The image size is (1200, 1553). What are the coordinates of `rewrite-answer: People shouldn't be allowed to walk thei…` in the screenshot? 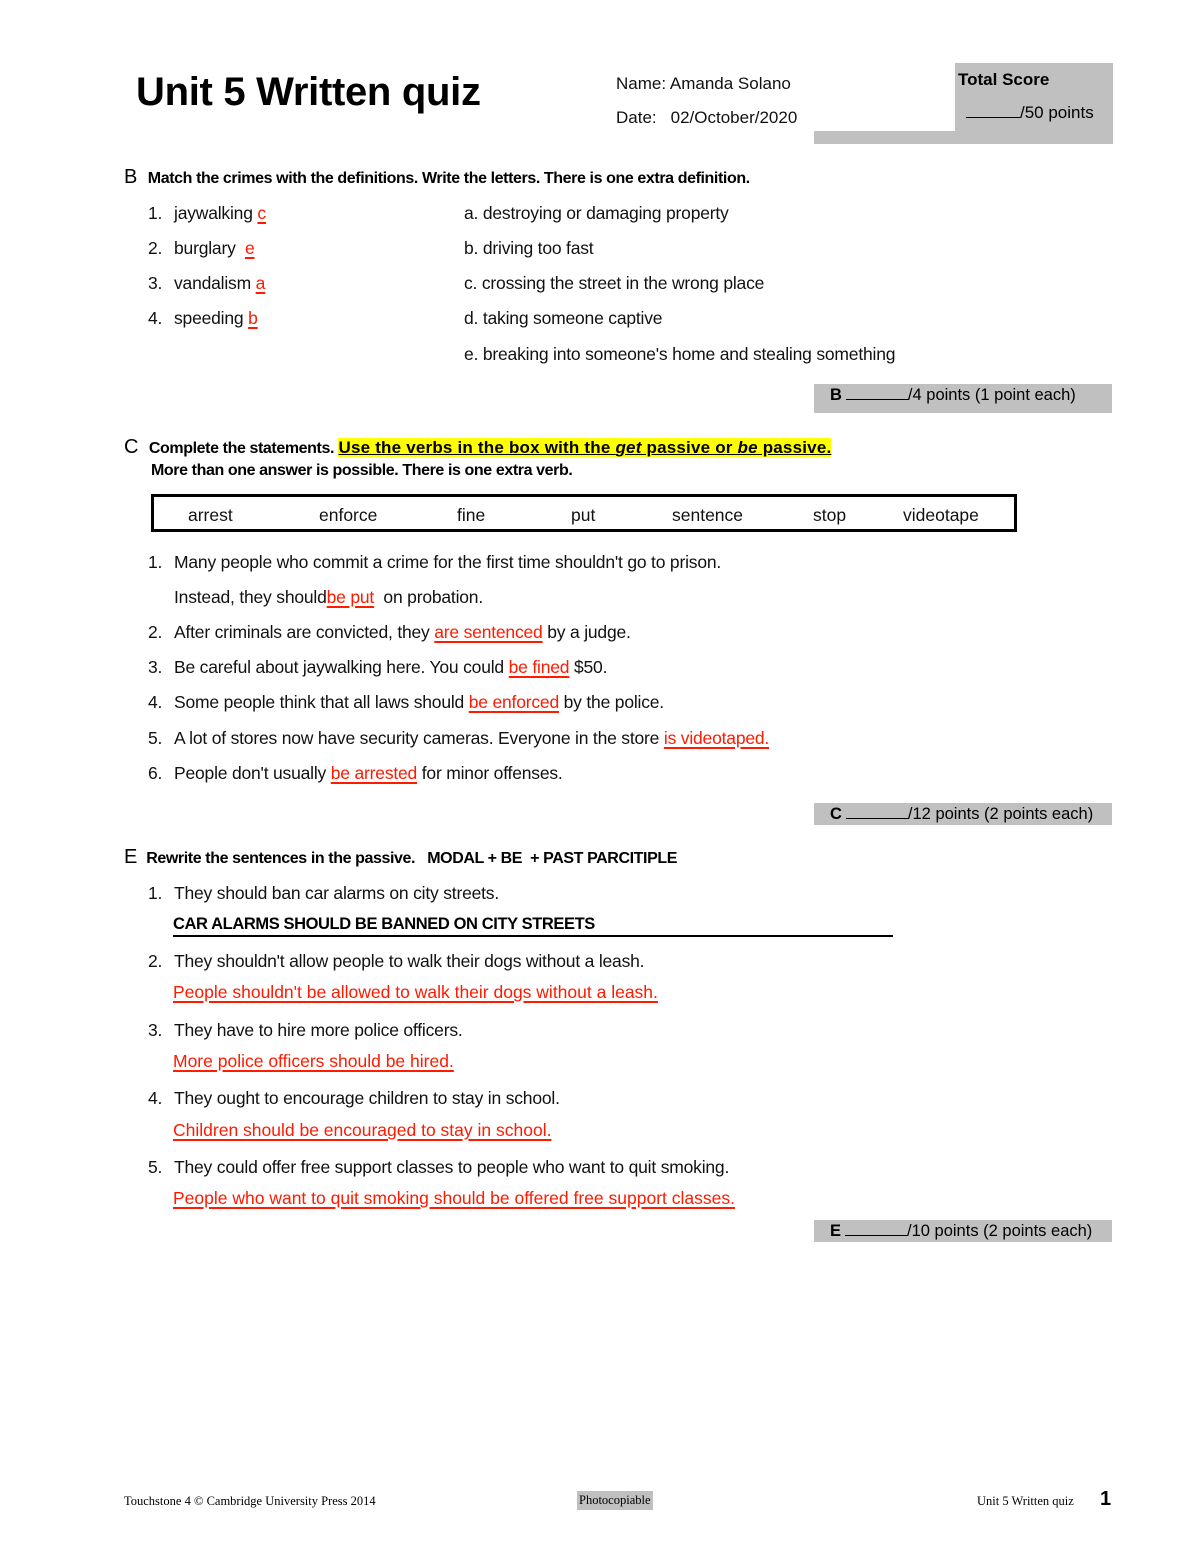 It's located at (415, 992).